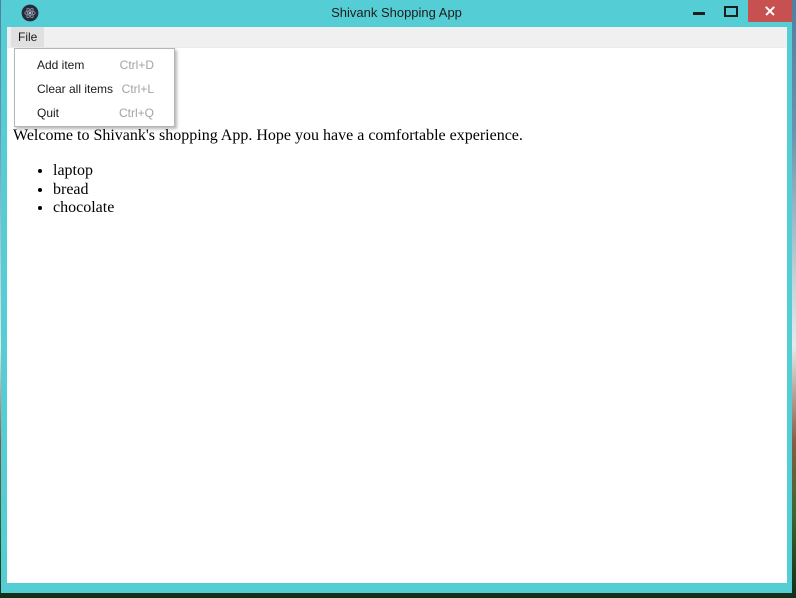  What do you see at coordinates (61, 65) in the screenshot?
I see `menu-item-label: Add item` at bounding box center [61, 65].